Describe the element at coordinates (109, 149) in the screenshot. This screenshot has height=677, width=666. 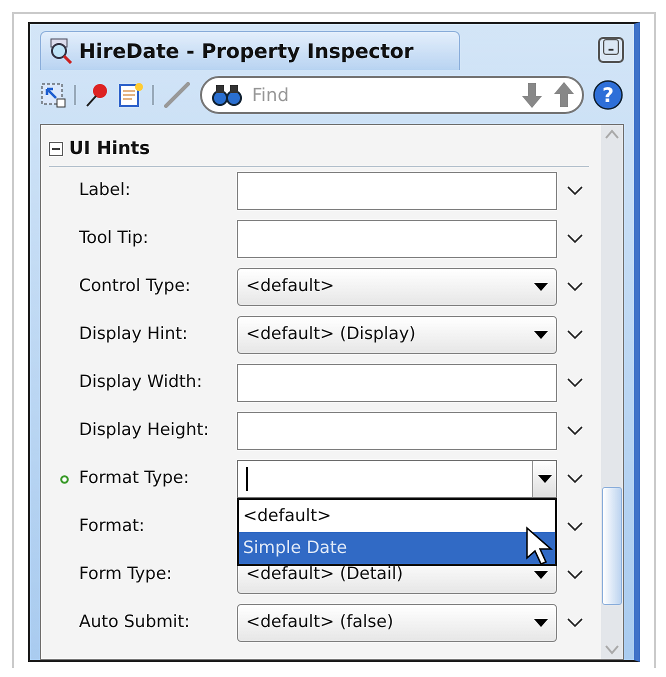
I see `section-title: UI Hints` at that location.